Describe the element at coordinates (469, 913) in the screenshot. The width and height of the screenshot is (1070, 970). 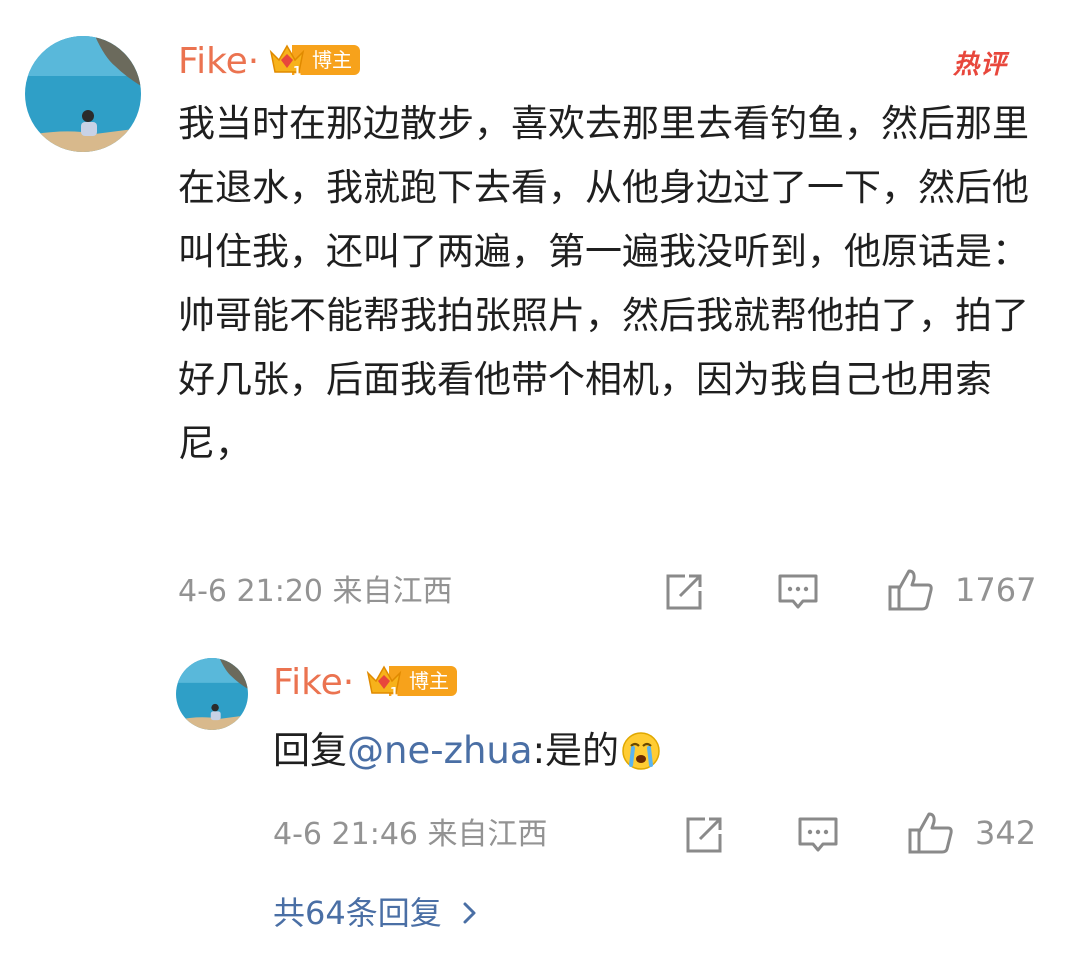
I see `chevron-right-icon` at that location.